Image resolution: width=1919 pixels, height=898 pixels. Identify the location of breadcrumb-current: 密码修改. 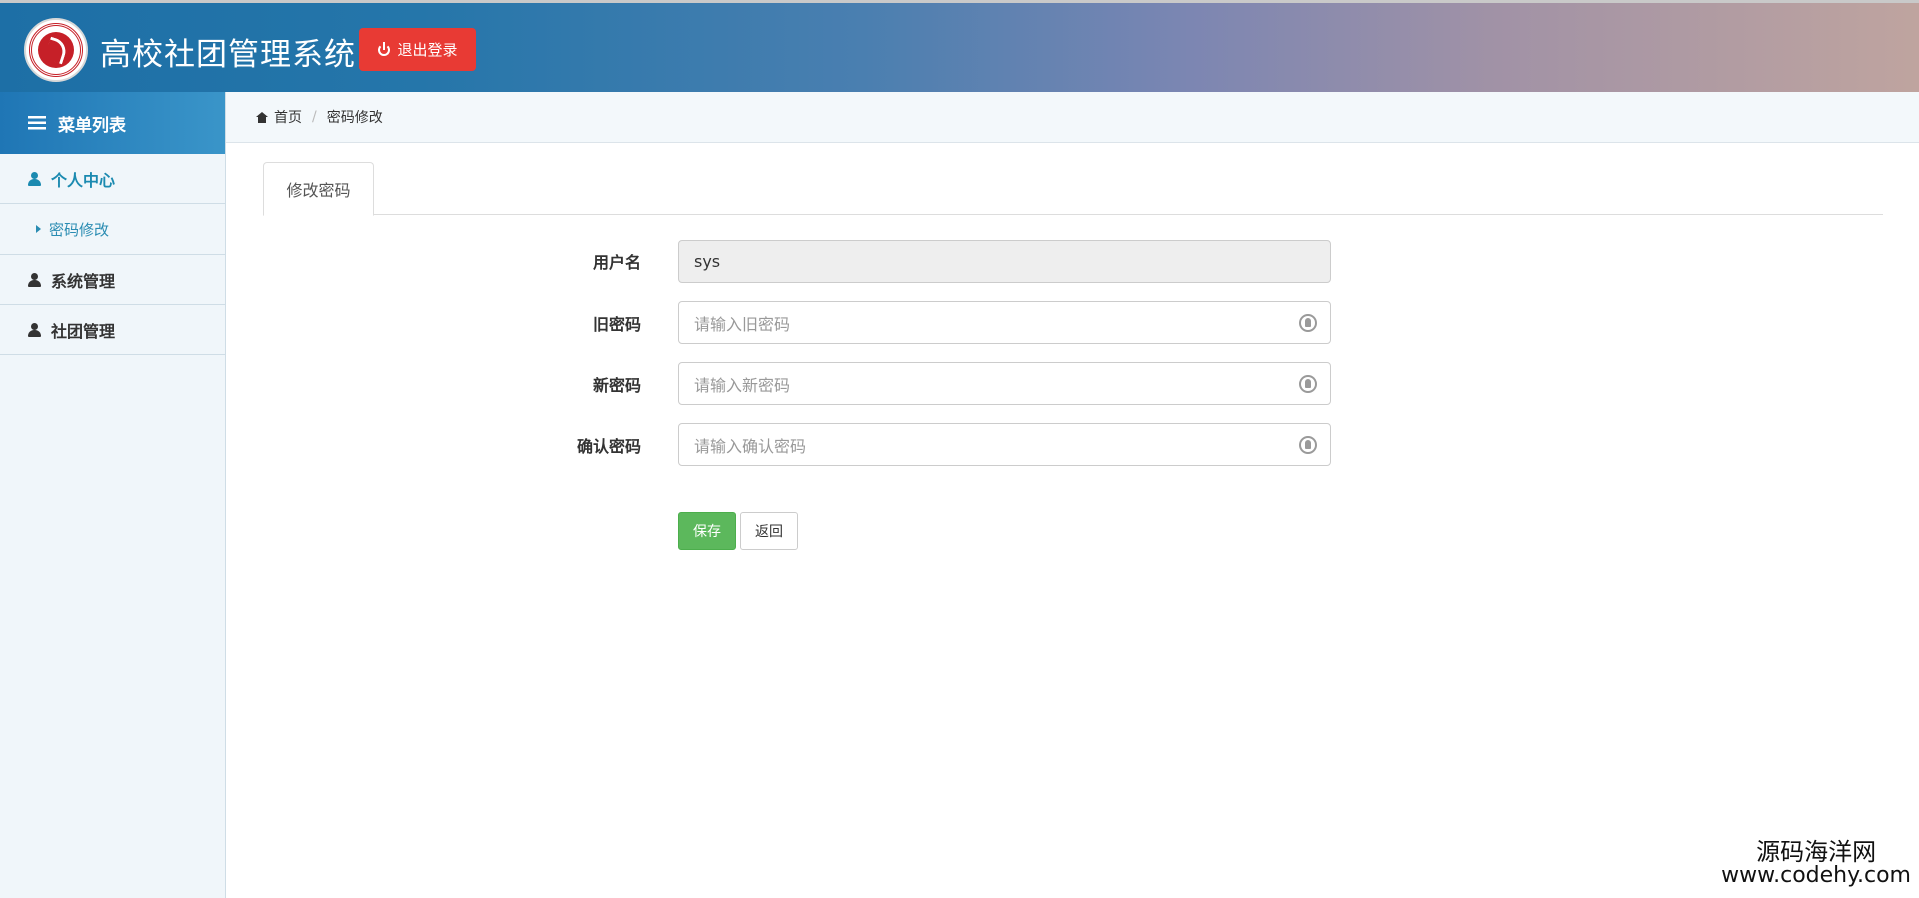
(354, 118).